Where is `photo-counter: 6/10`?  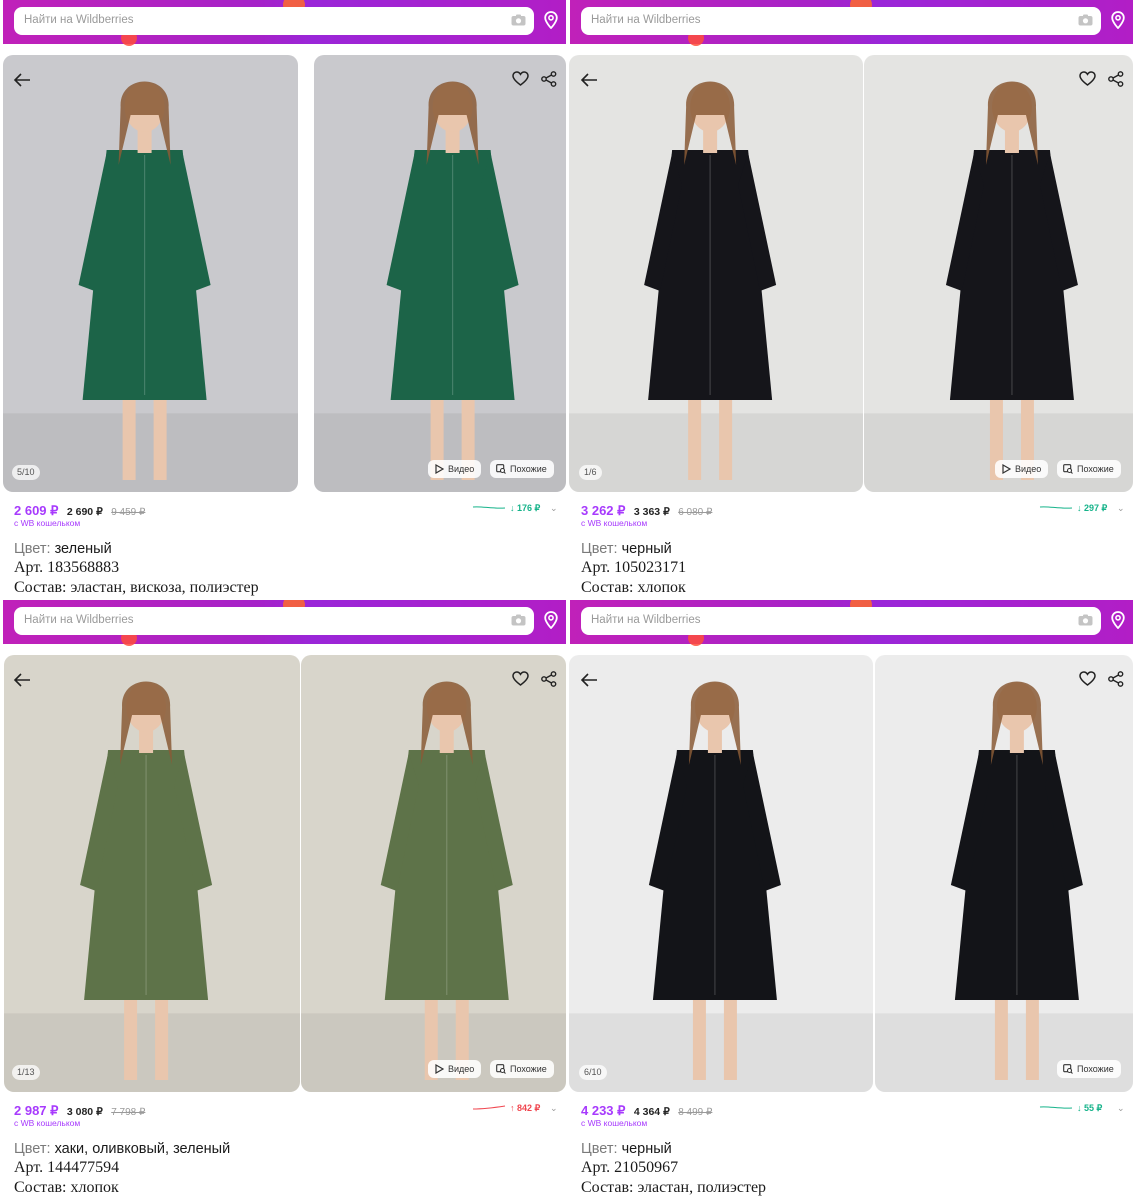
photo-counter: 6/10 is located at coordinates (593, 1072).